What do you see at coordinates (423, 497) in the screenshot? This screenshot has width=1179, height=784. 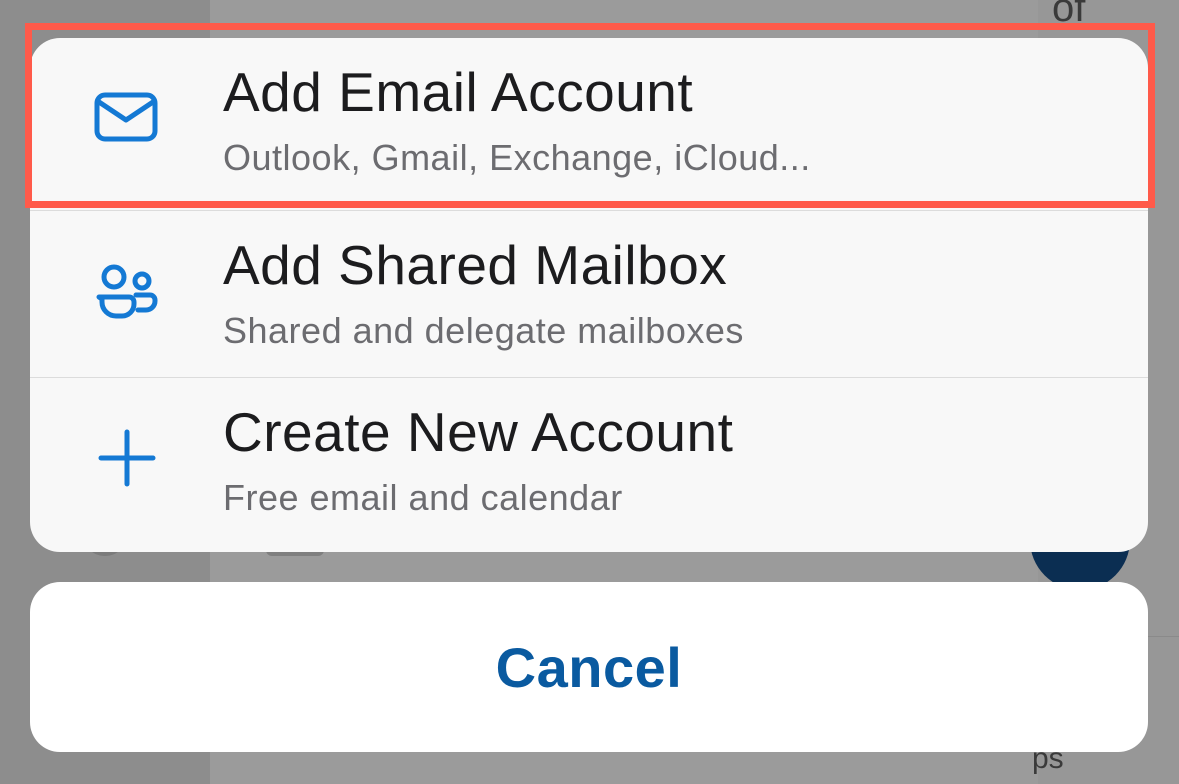 I see `option-subtitle: Free email and calendar` at bounding box center [423, 497].